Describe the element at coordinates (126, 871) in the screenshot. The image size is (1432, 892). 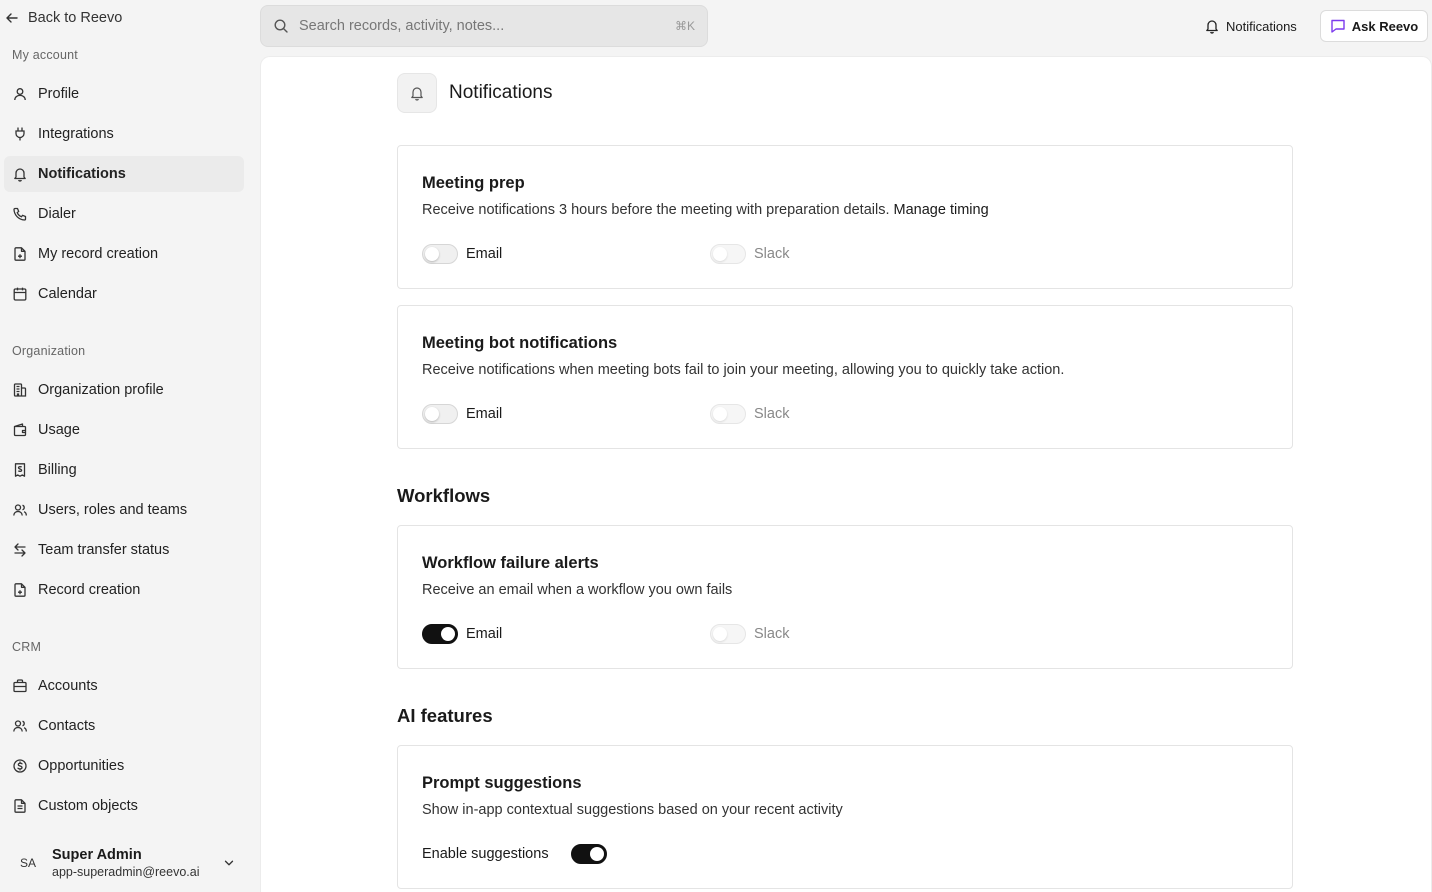
I see `user-email: app-superadmin@reevo.ai` at that location.